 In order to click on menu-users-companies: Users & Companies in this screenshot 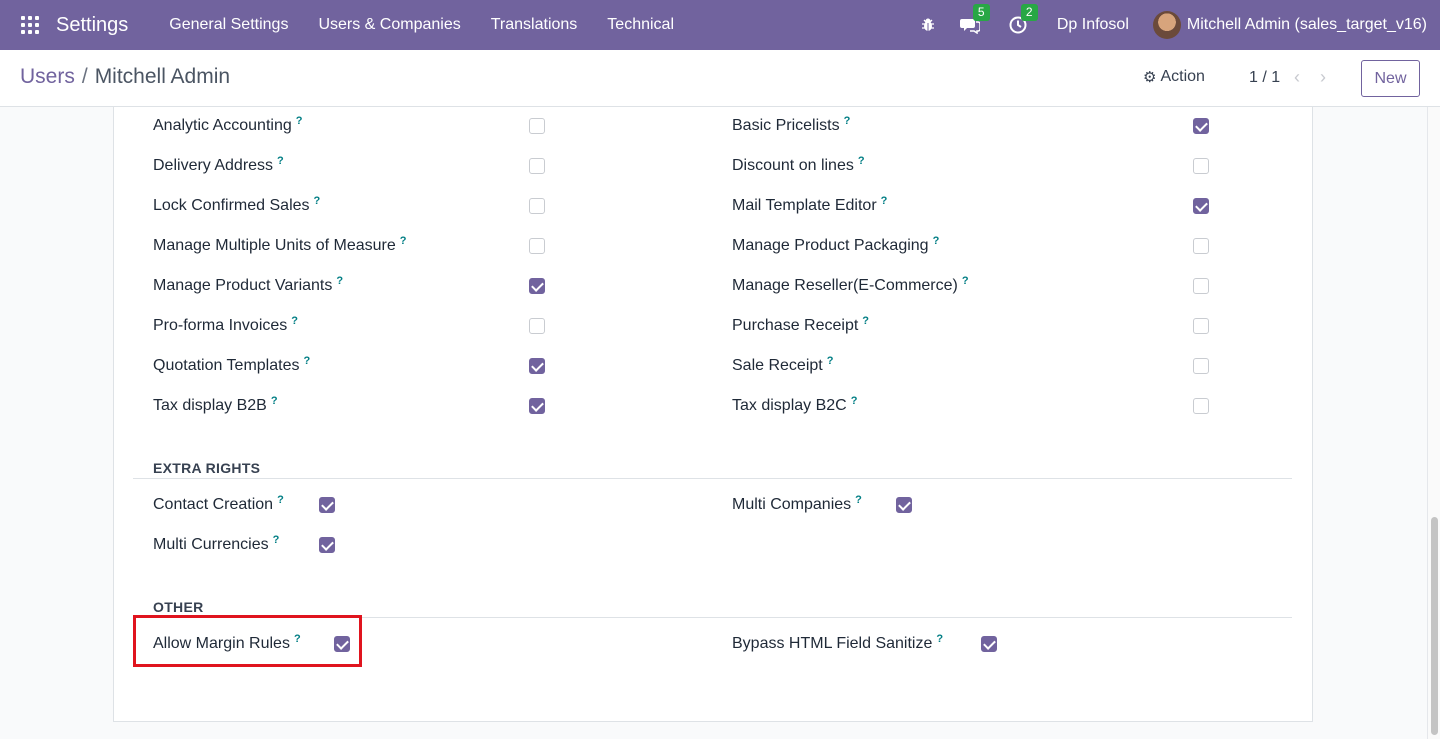, I will do `click(389, 25)`.